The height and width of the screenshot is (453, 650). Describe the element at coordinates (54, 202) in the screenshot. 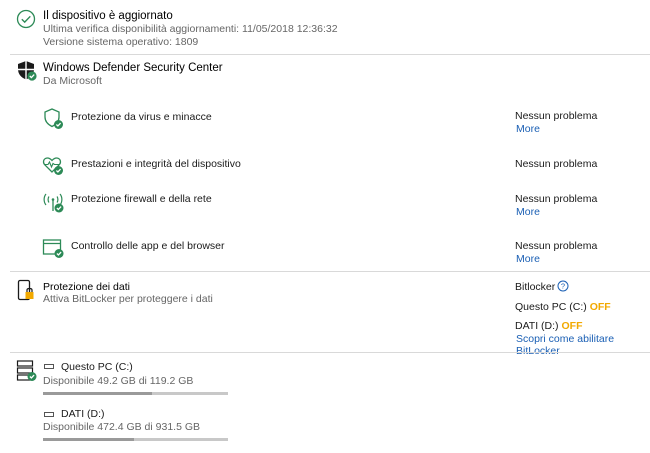

I see `firewall-antenna-icon` at that location.